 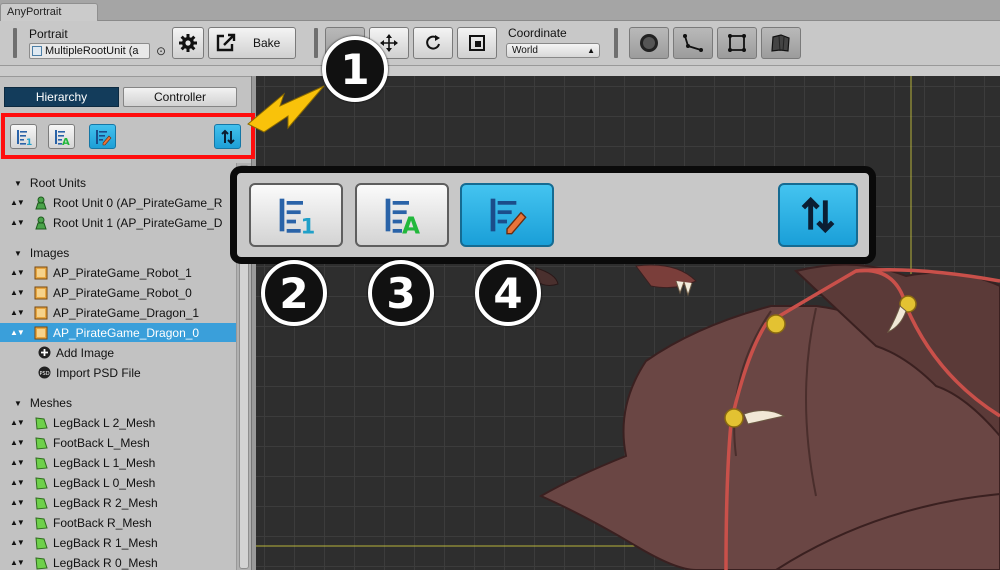 What do you see at coordinates (267, 43) in the screenshot?
I see `bake-label: Bake` at bounding box center [267, 43].